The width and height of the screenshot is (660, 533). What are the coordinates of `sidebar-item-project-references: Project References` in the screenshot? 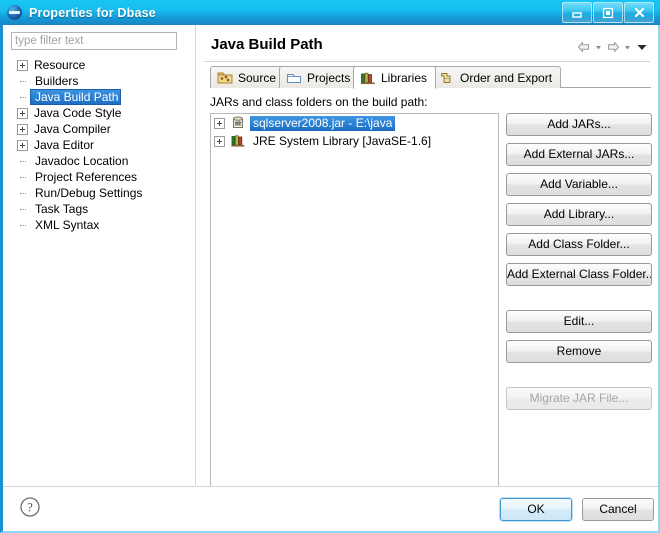 It's located at (100, 177).